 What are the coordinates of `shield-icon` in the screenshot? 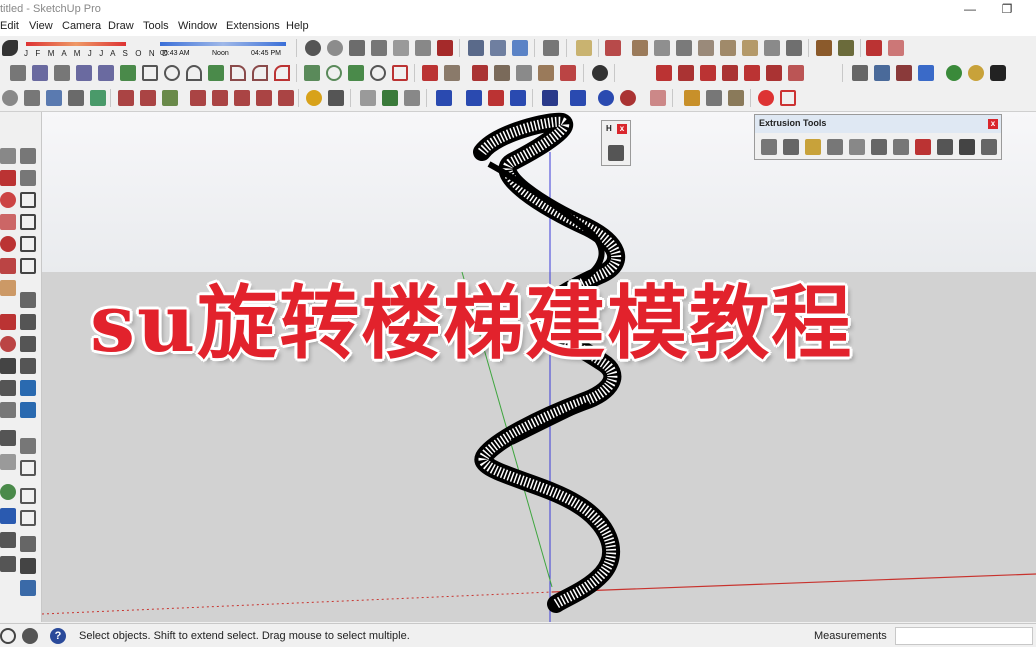 It's located at (368, 98).